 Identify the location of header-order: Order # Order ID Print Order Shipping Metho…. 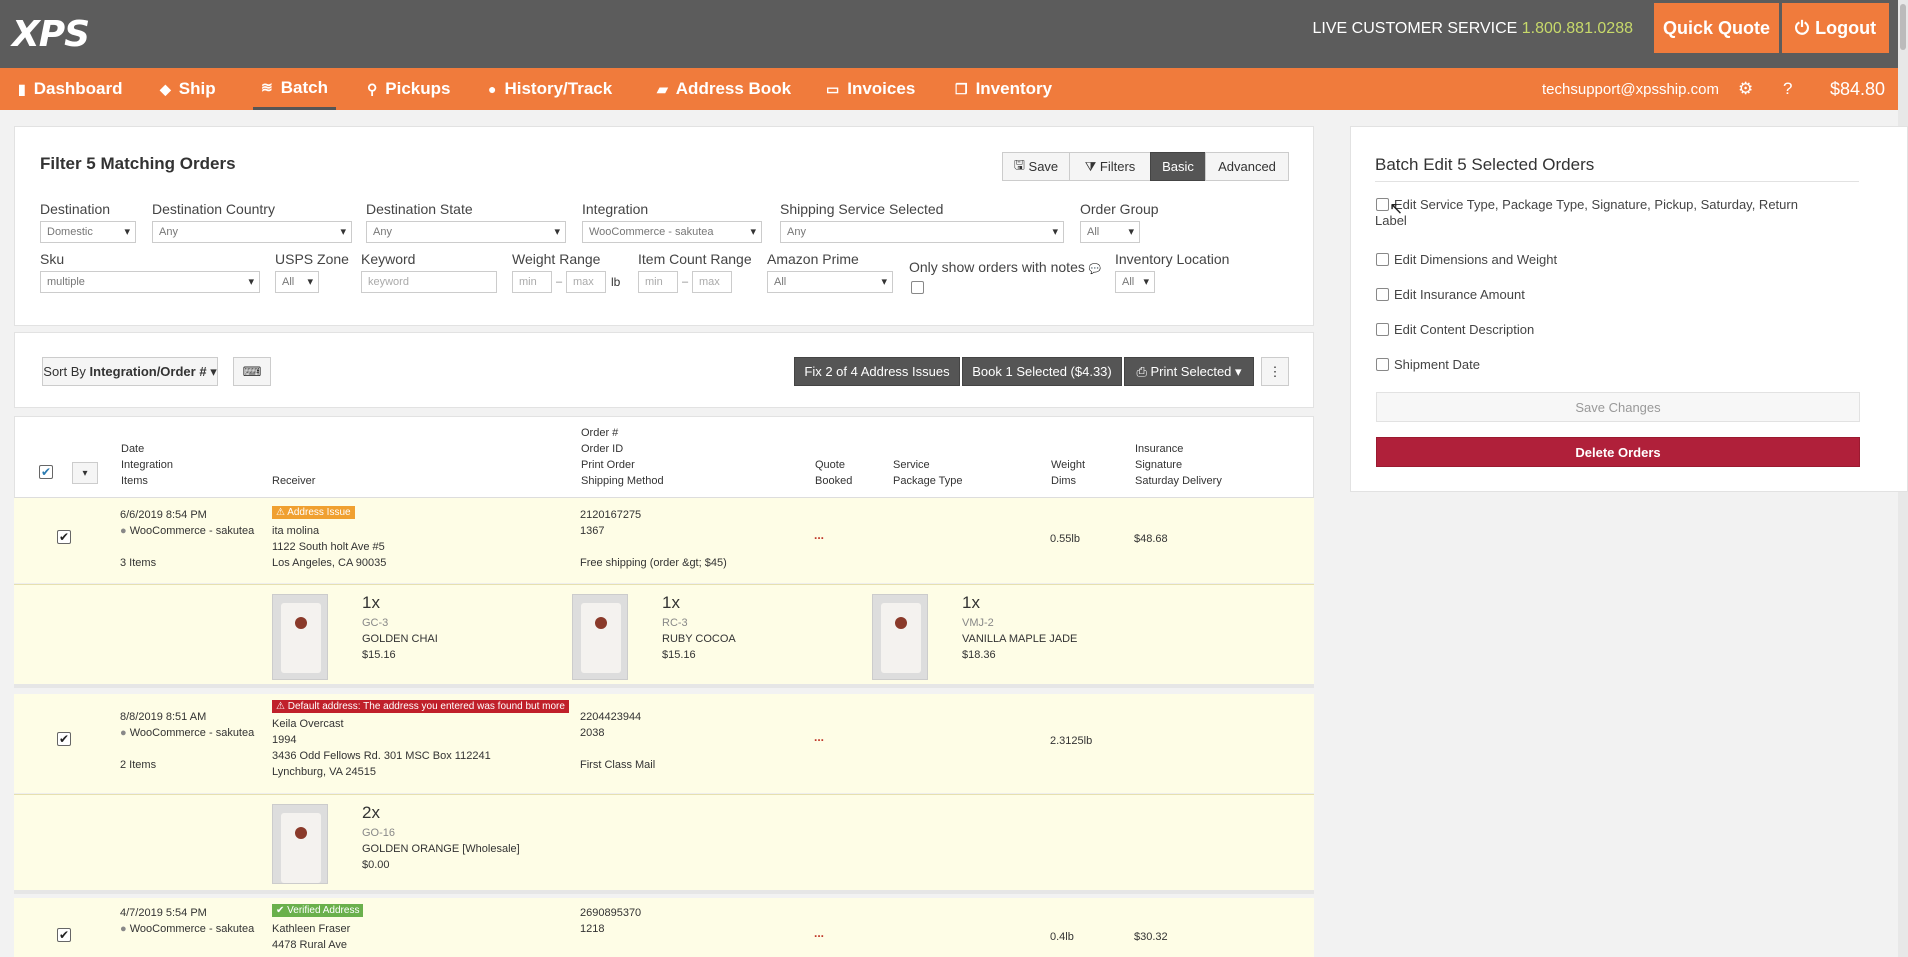
(622, 457).